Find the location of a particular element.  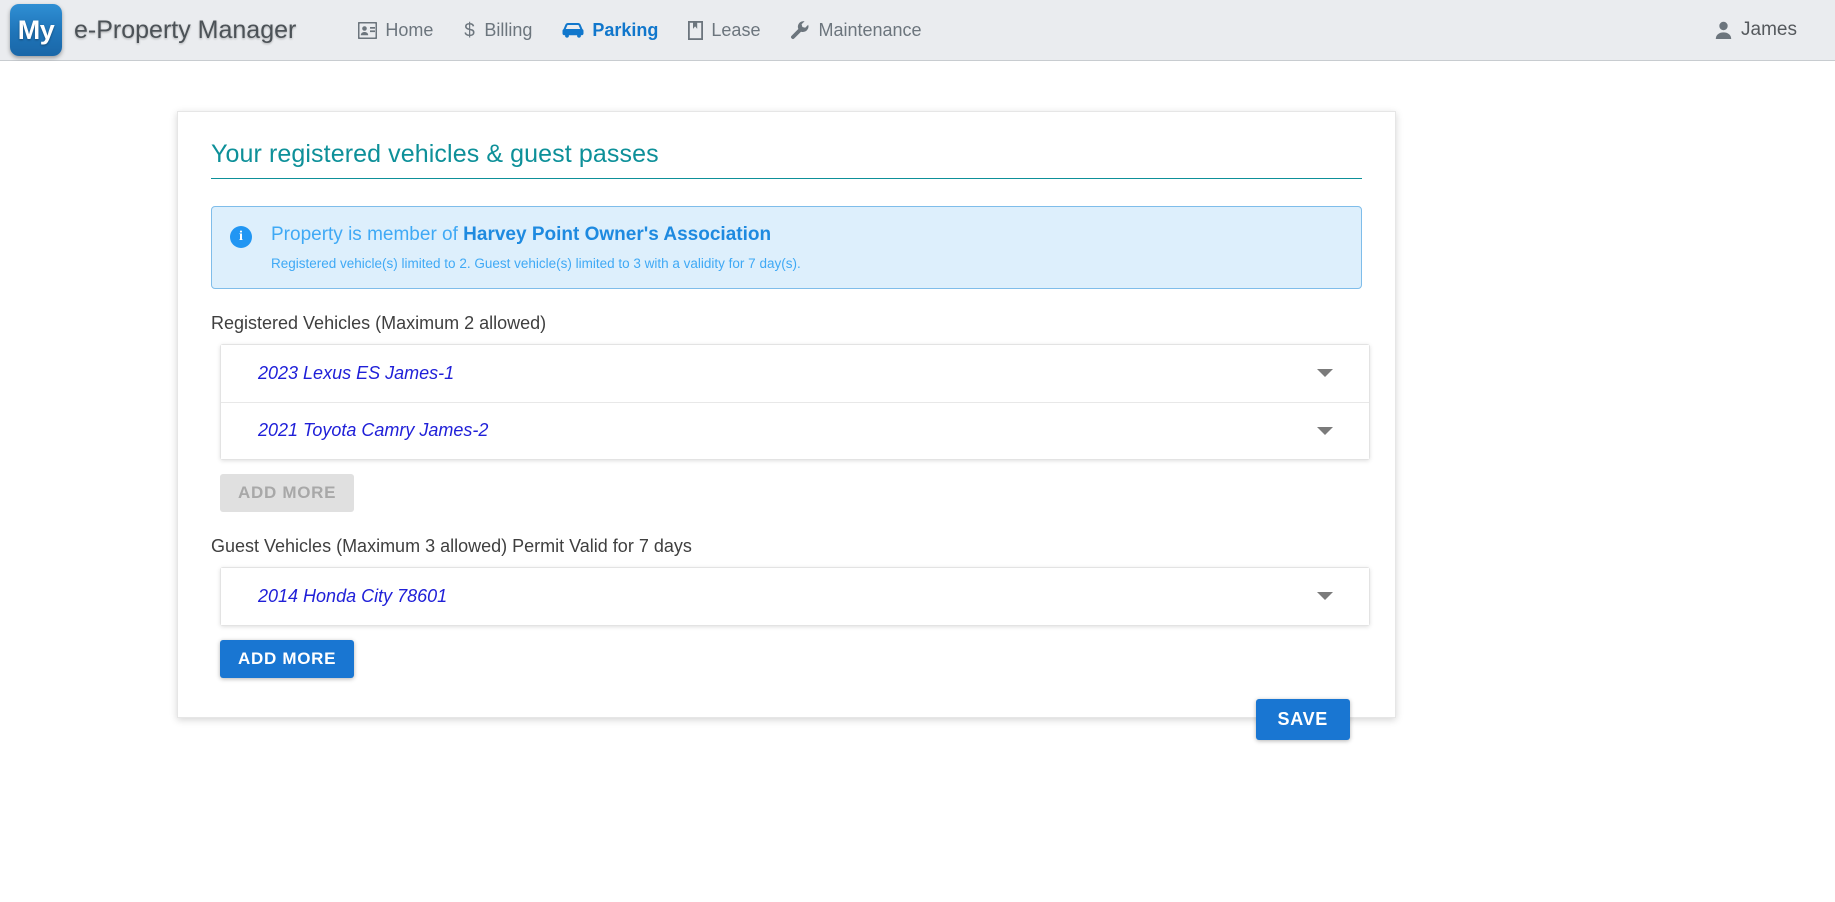

dollar-icon: $ is located at coordinates (469, 30).